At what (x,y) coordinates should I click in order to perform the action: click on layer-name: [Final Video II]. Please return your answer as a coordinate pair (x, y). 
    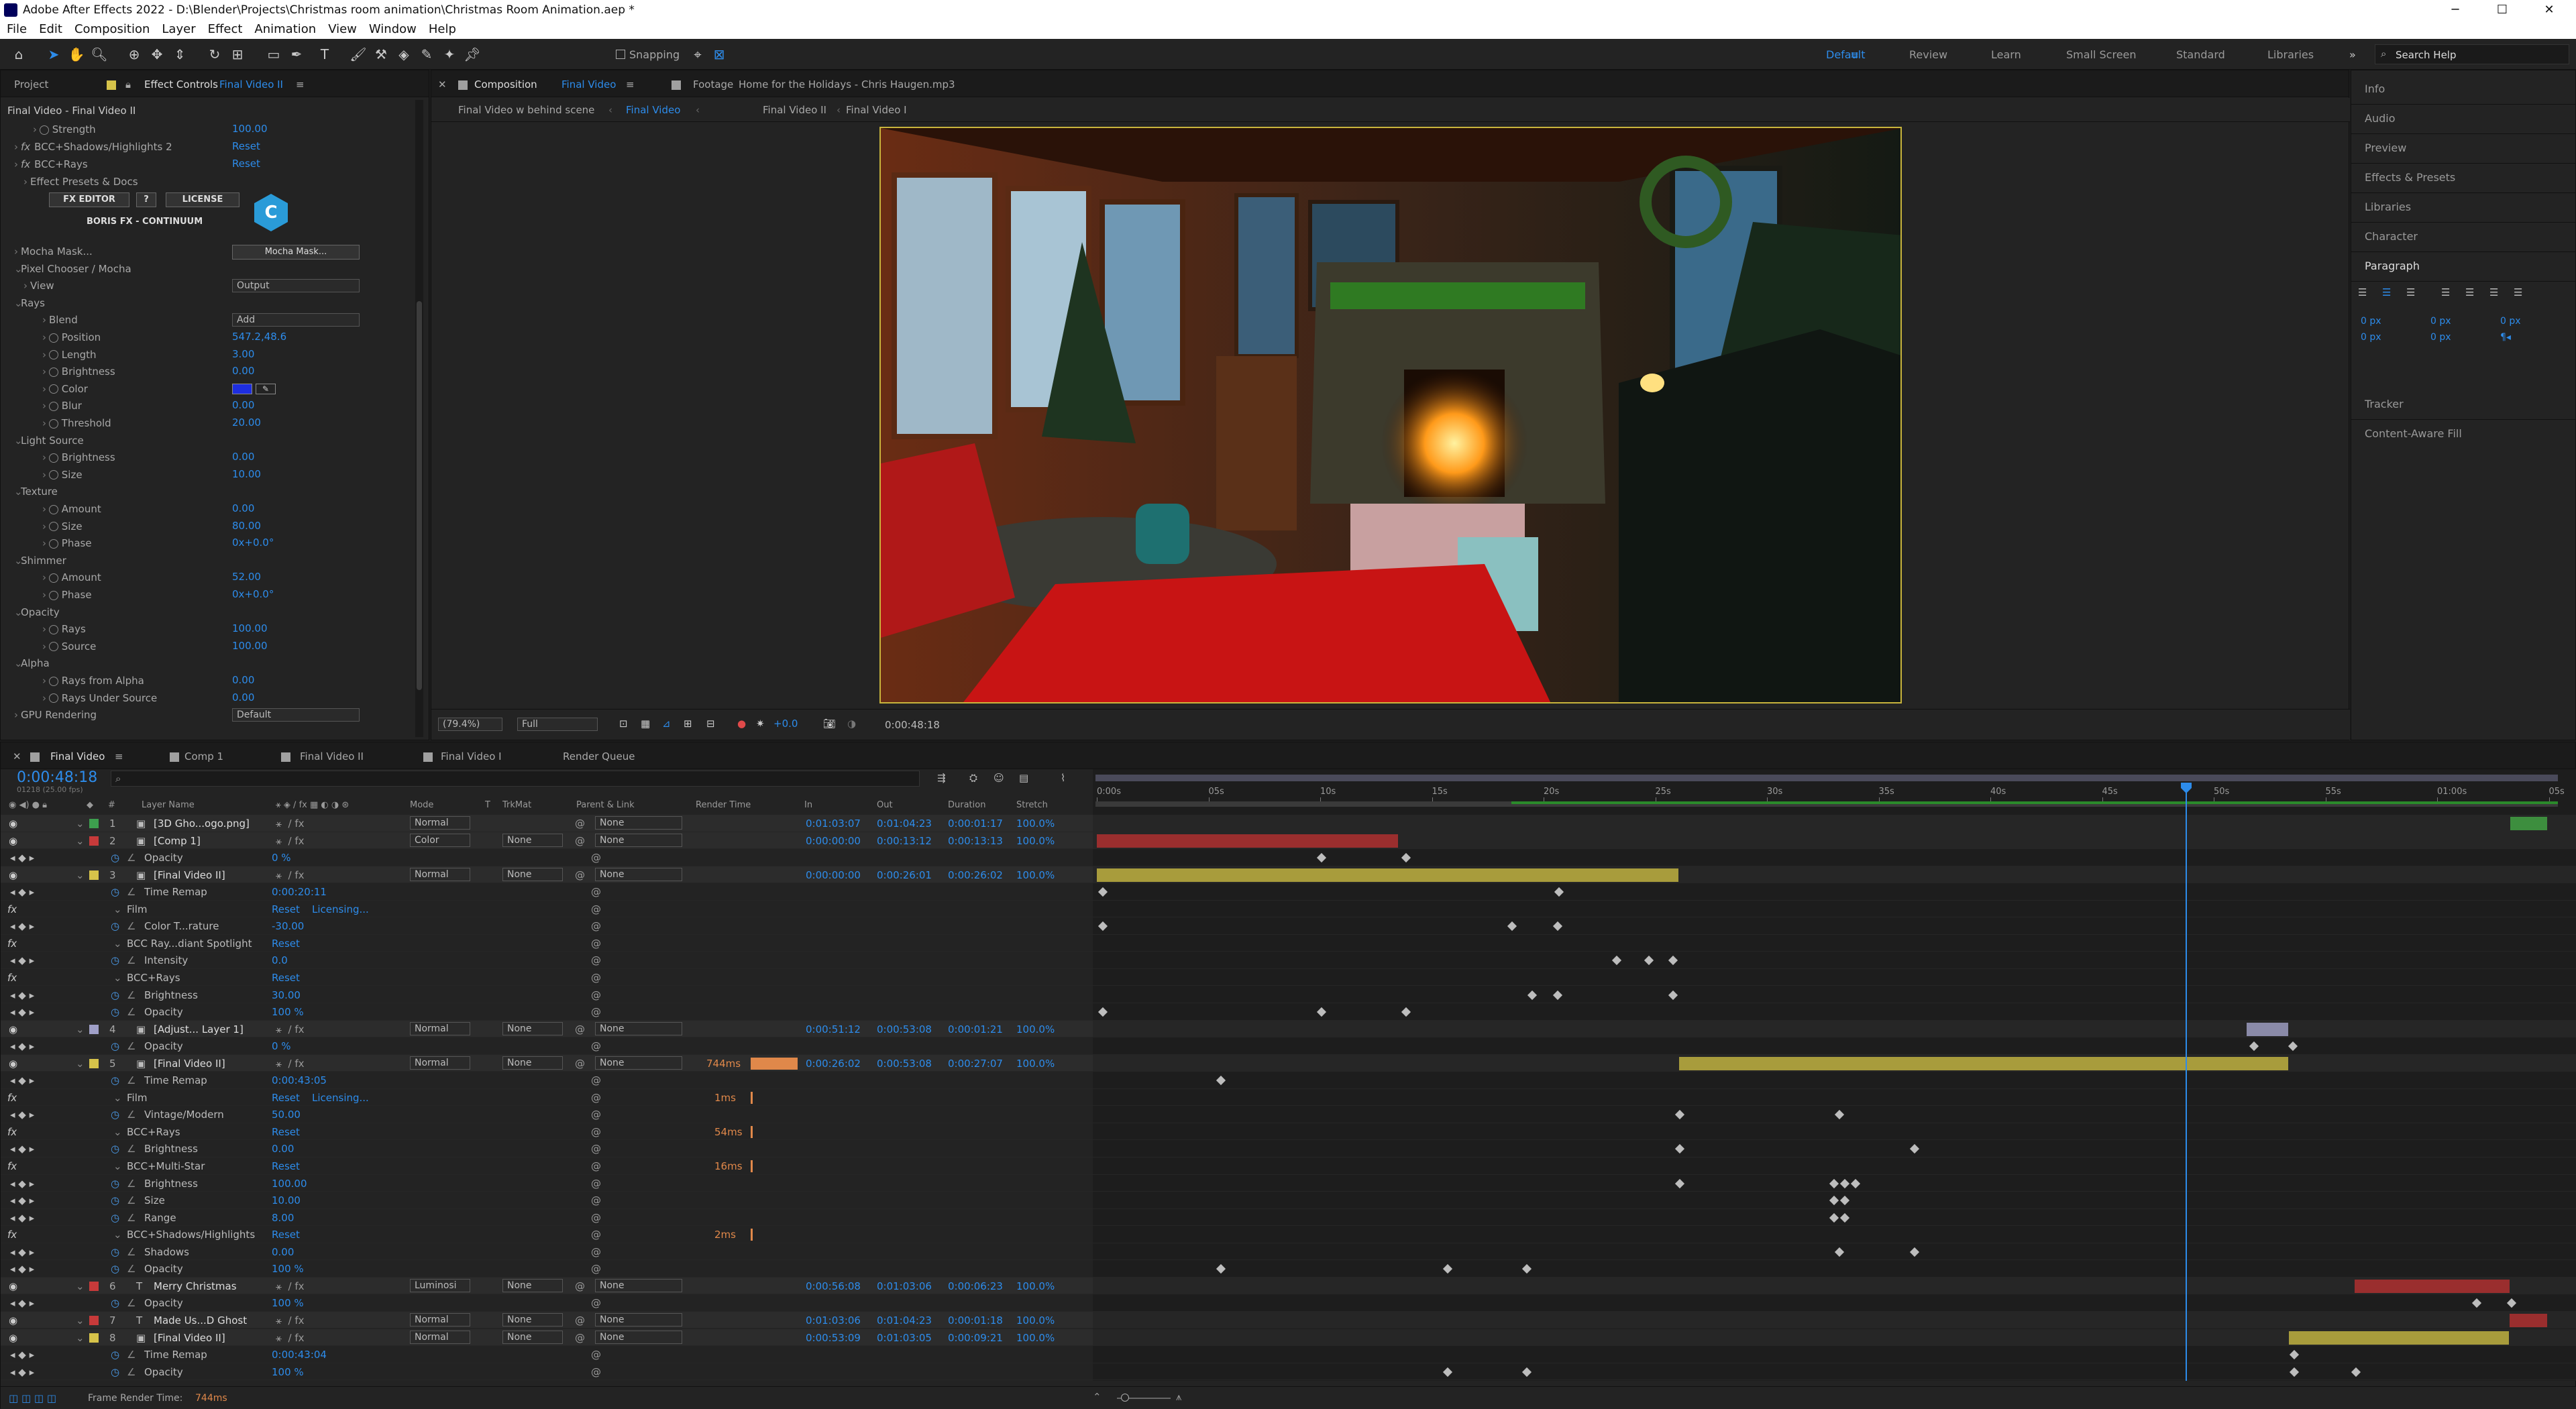
    Looking at the image, I should click on (189, 1064).